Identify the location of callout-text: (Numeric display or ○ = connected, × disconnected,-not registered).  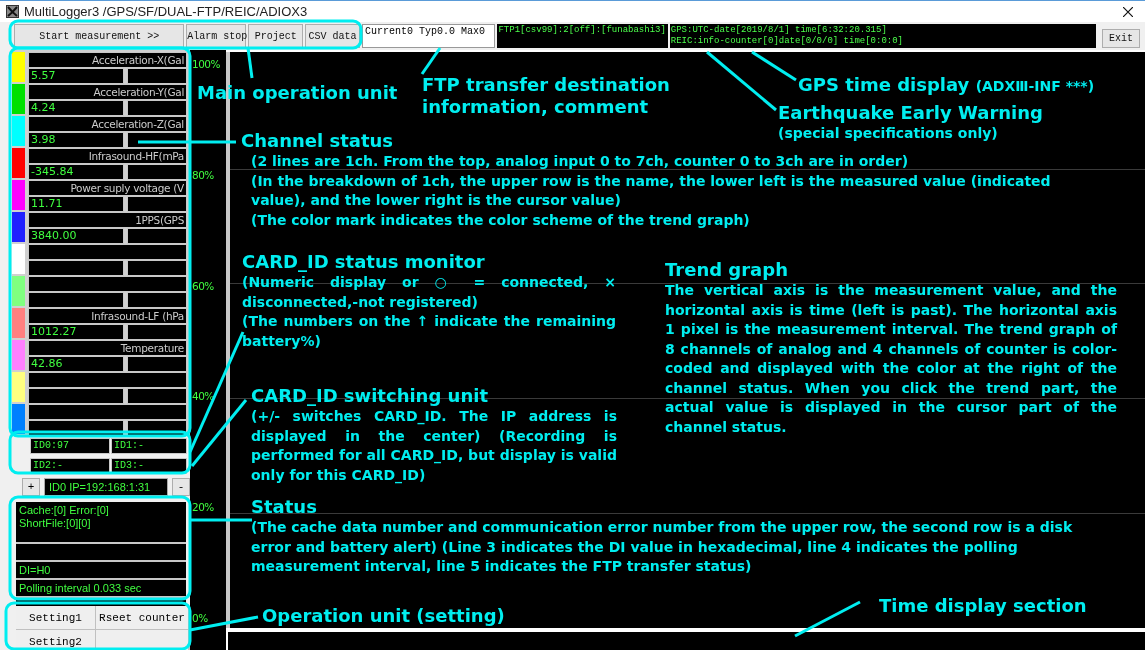
(429, 292).